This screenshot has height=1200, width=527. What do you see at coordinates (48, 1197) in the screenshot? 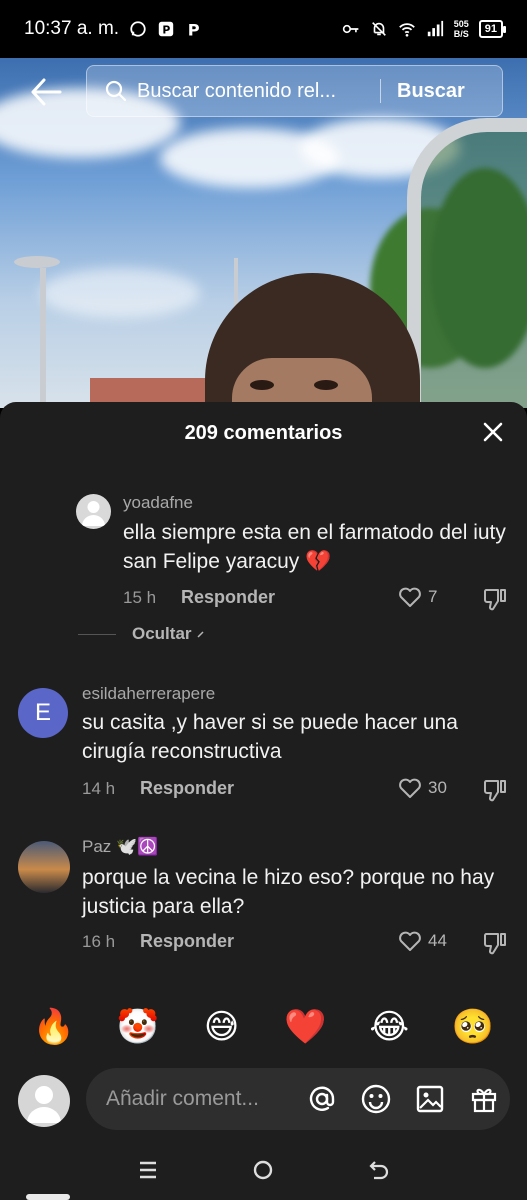
I see `home-indicator` at bounding box center [48, 1197].